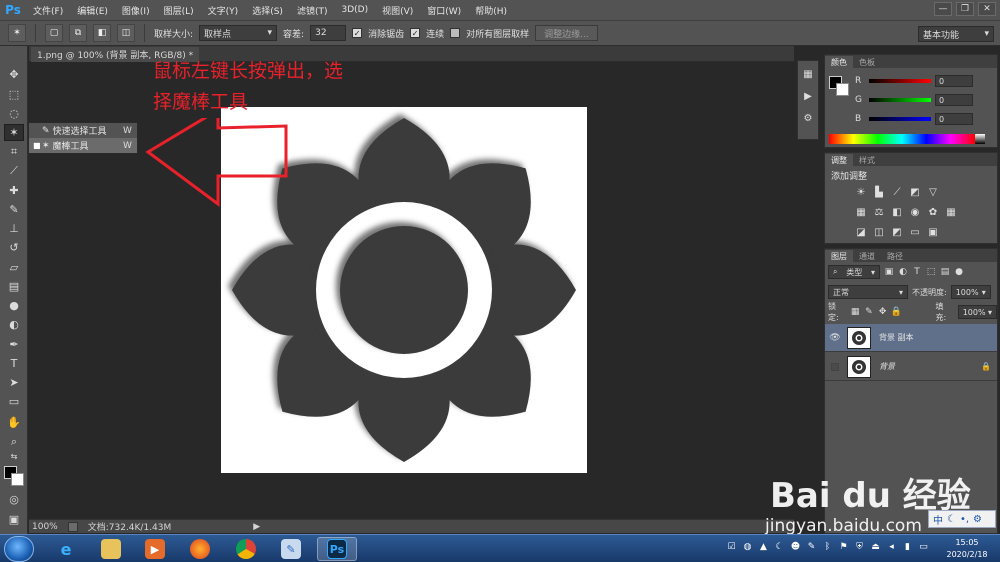  I want to click on lock-transparent-icon: ▦, so click(855, 312).